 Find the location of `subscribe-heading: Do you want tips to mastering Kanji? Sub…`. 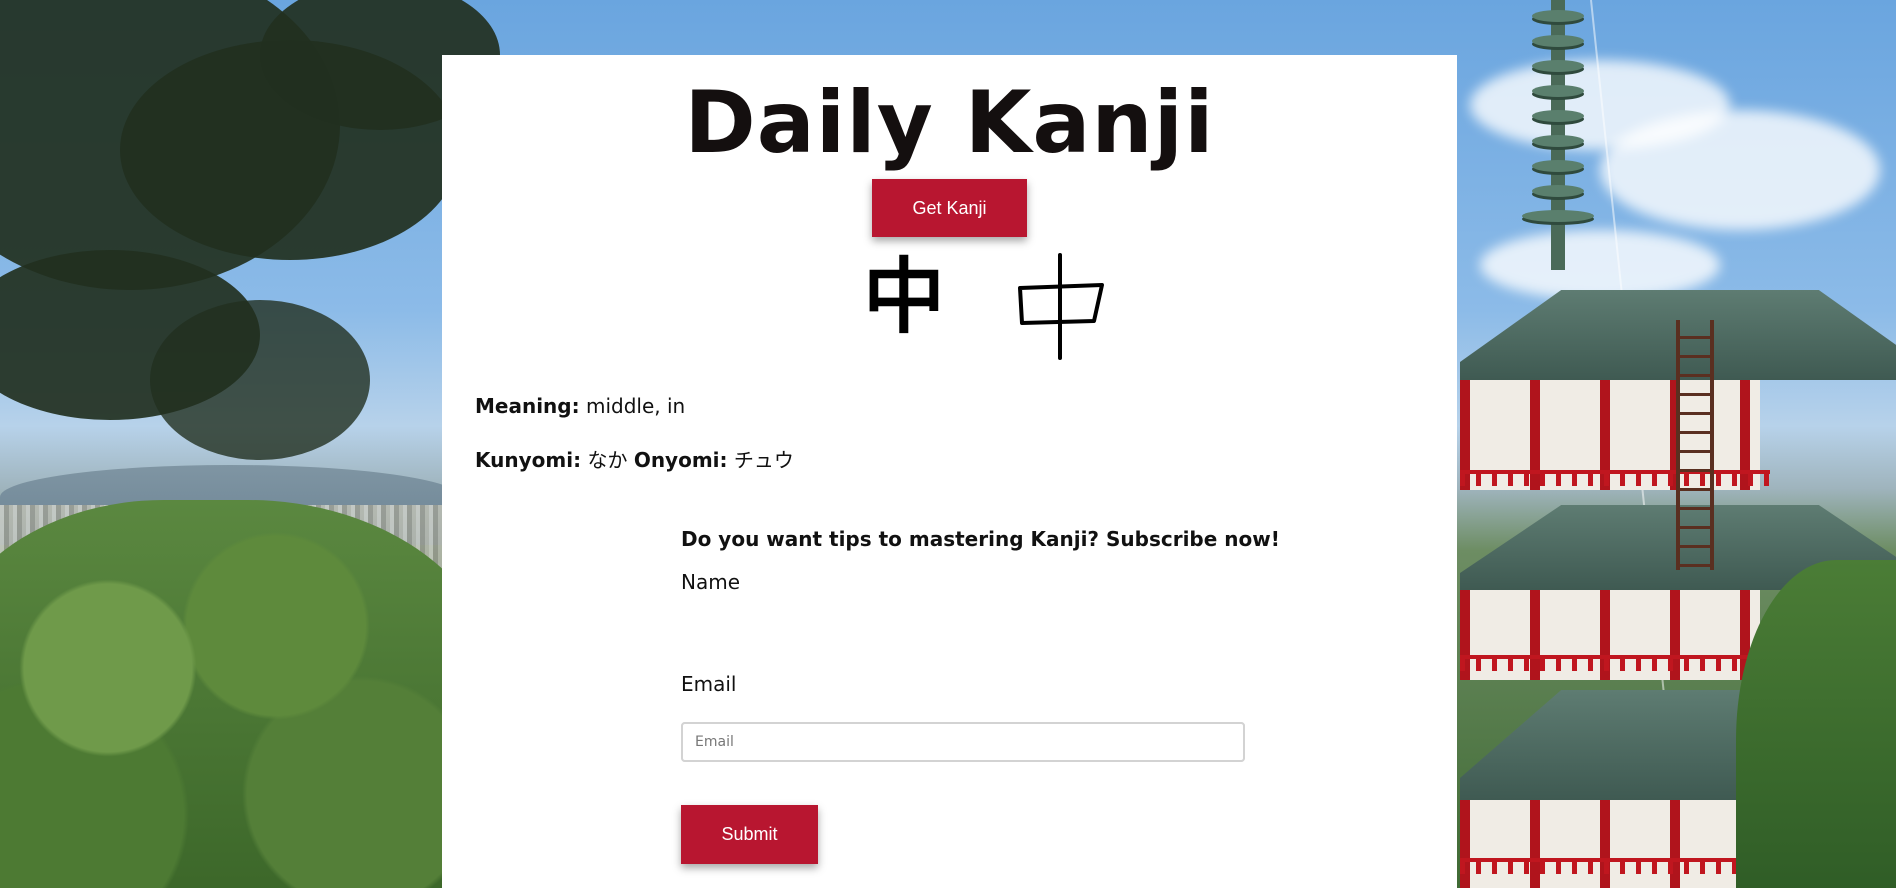

subscribe-heading: Do you want tips to mastering Kanji? Sub… is located at coordinates (980, 539).